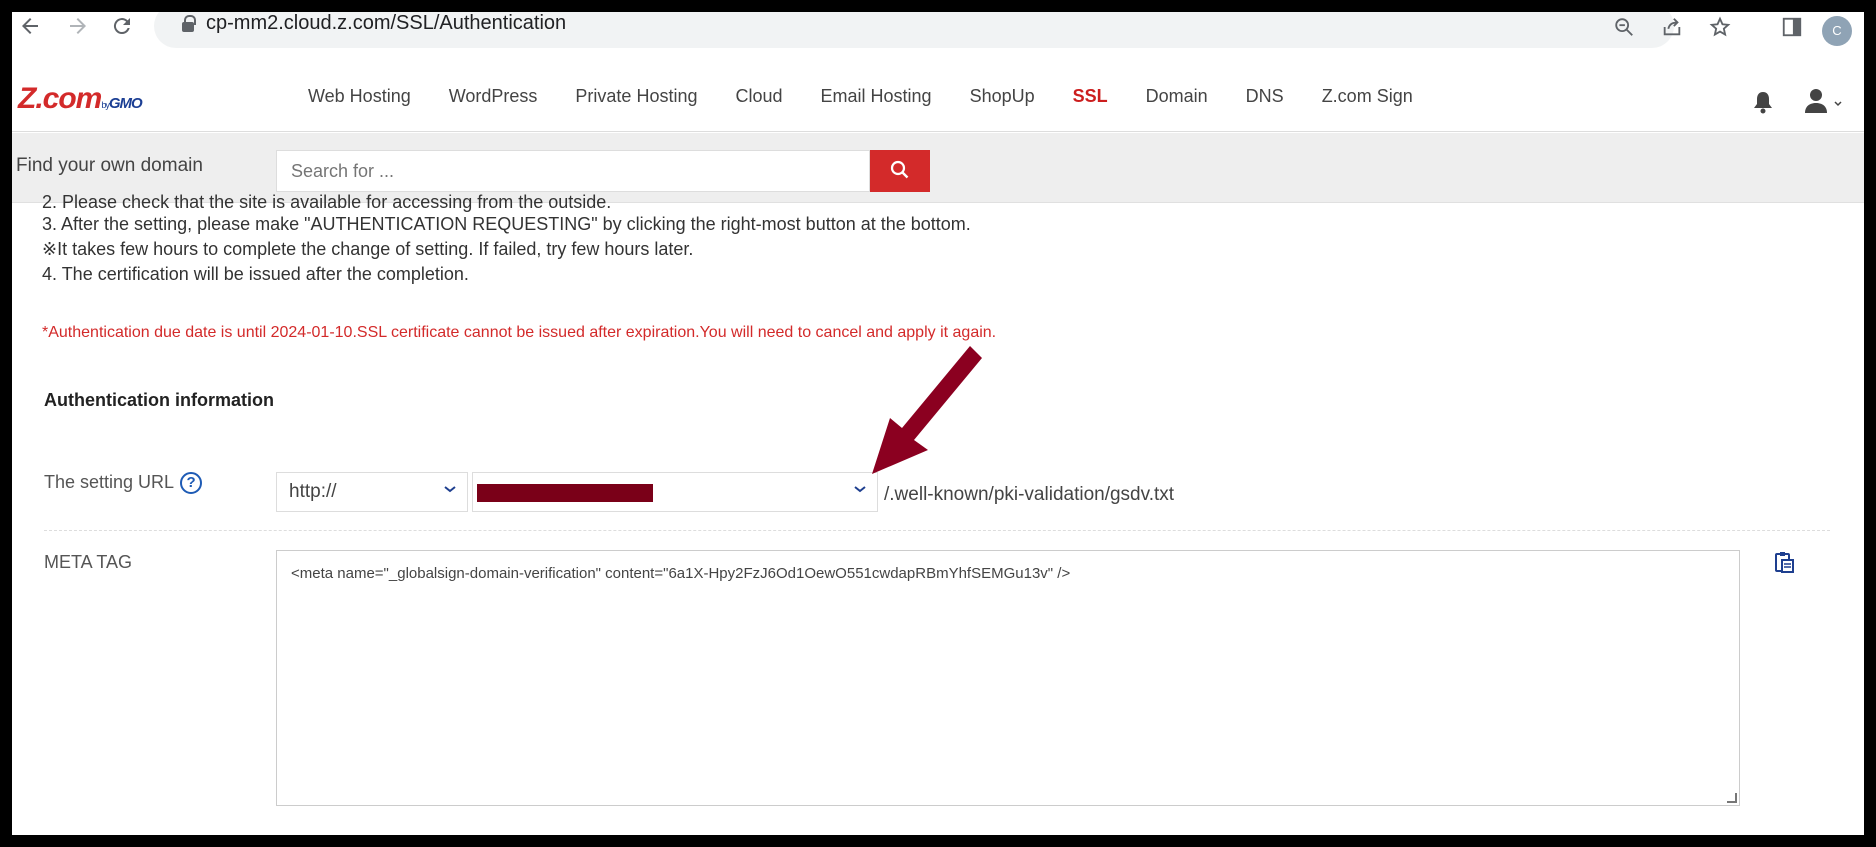  Describe the element at coordinates (1824, 101) in the screenshot. I see `user-menu-icon` at that location.